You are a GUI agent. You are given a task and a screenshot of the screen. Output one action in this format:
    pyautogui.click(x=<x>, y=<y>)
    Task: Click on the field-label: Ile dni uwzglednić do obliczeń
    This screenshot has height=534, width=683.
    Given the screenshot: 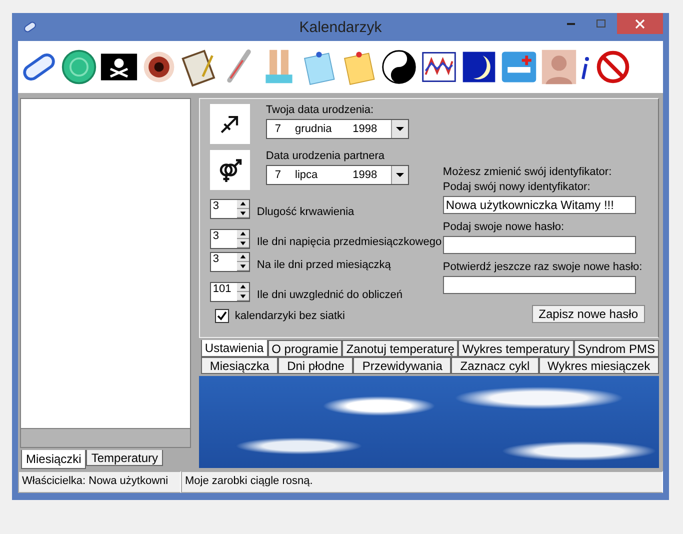 What is the action you would take?
    pyautogui.click(x=329, y=295)
    